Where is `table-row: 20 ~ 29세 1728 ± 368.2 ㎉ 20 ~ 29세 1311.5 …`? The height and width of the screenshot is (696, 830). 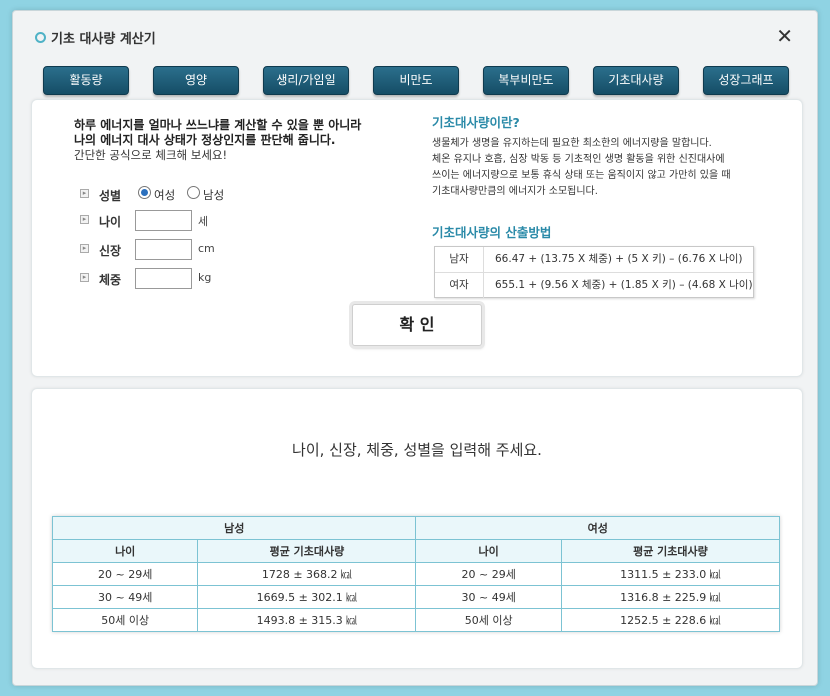 table-row: 20 ~ 29세 1728 ± 368.2 ㎉ 20 ~ 29세 1311.5 … is located at coordinates (416, 574).